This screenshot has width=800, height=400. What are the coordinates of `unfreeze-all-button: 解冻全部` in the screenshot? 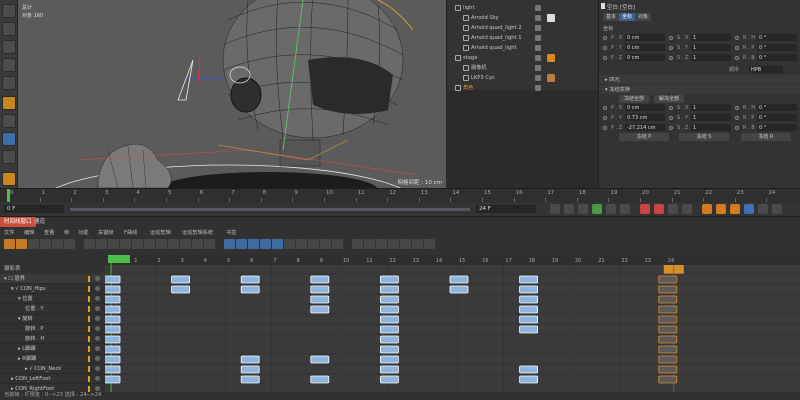 It's located at (669, 99).